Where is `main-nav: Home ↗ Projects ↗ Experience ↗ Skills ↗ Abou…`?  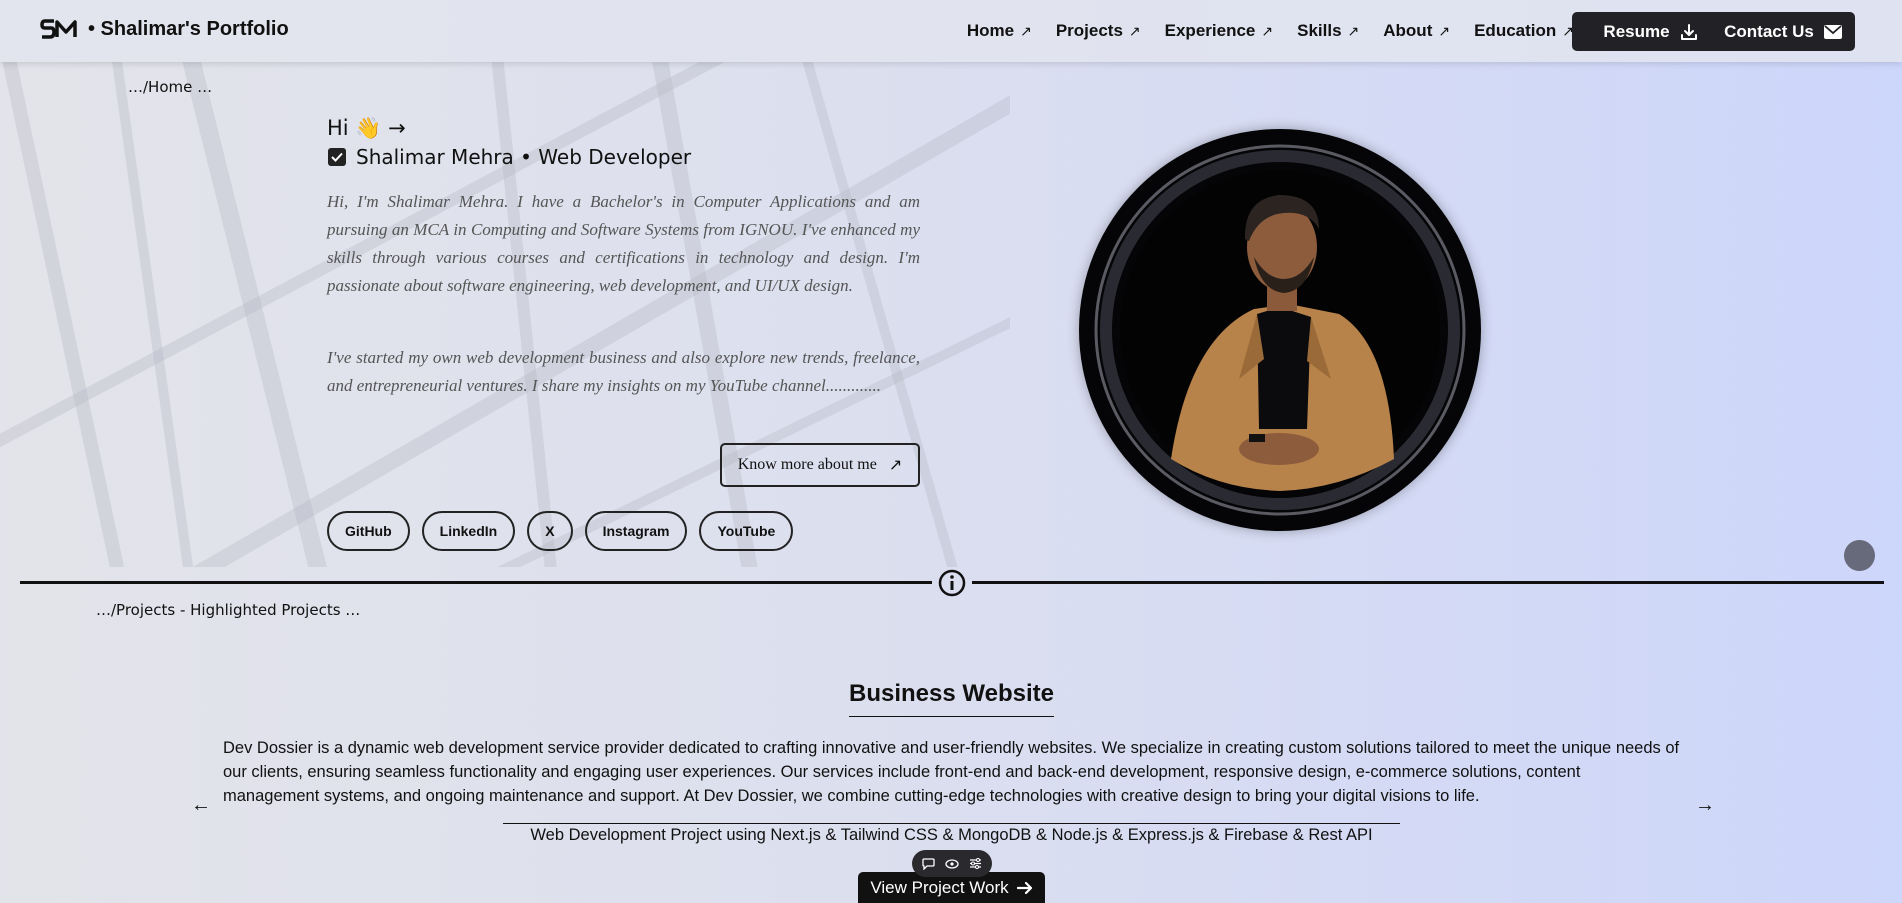 main-nav: Home ↗ Projects ↗ Experience ↗ Skills ↗ Abou… is located at coordinates (1270, 31).